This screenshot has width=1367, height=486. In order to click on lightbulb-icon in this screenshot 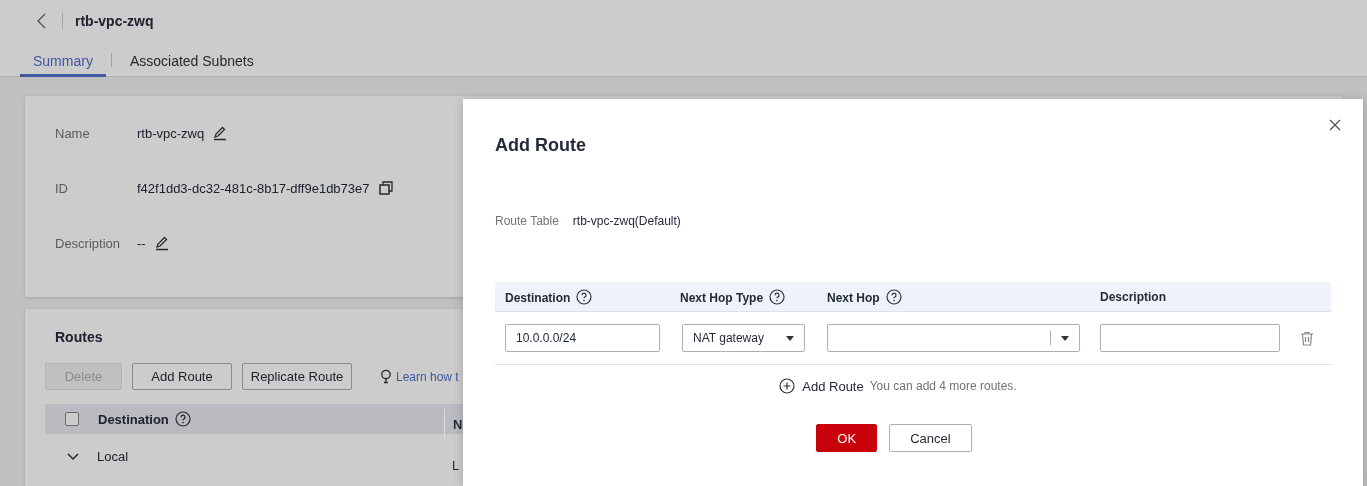, I will do `click(386, 376)`.